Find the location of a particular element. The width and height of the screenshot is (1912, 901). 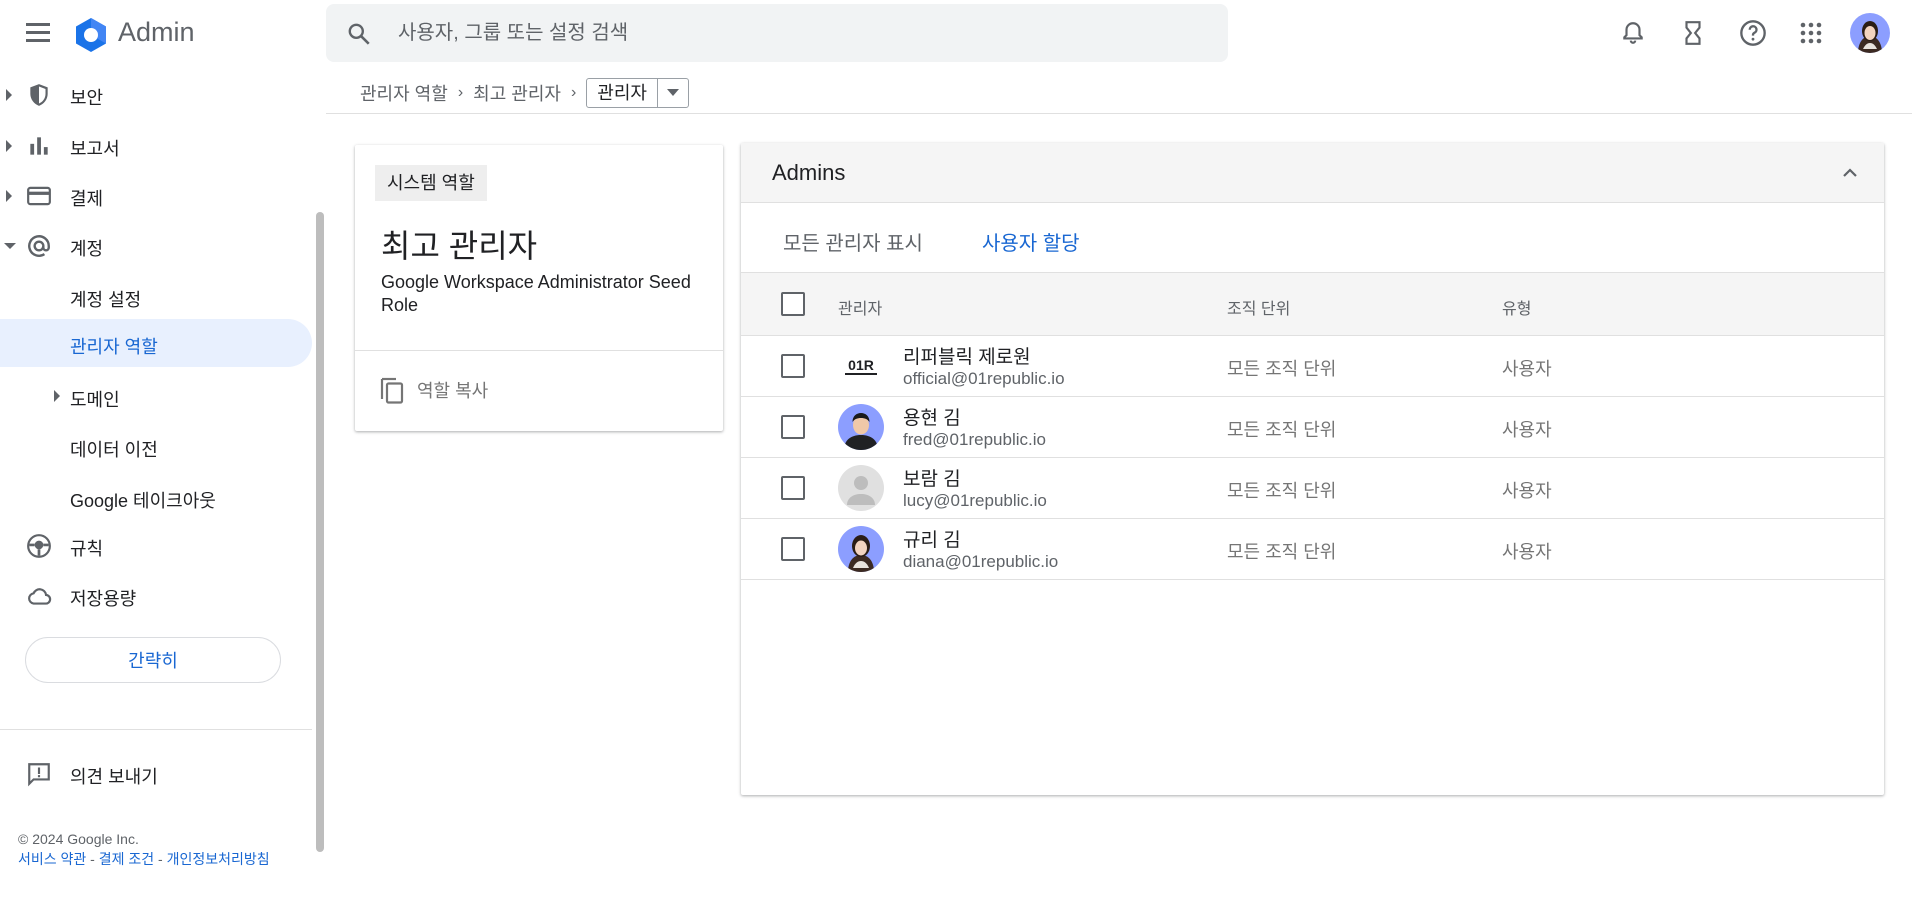

sidebar-subitem-label: 관리자 역할 is located at coordinates (114, 347).